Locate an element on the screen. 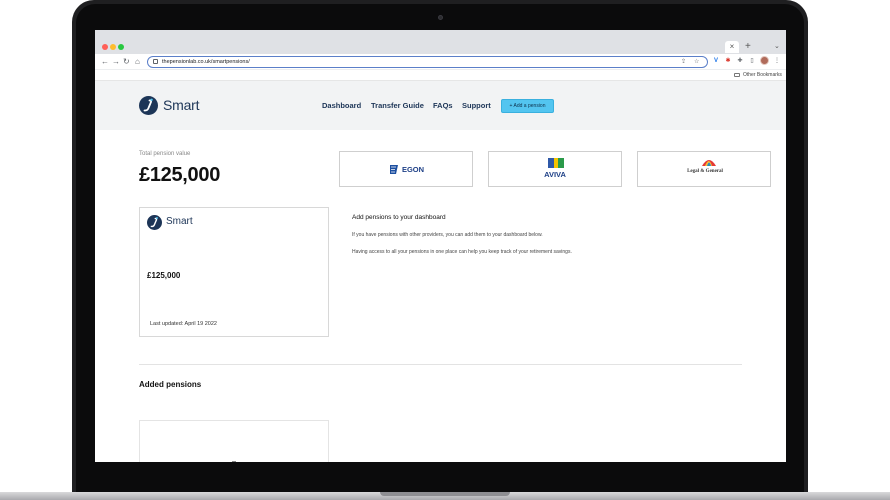  legal-general-umbrella-icon is located at coordinates (709, 163).